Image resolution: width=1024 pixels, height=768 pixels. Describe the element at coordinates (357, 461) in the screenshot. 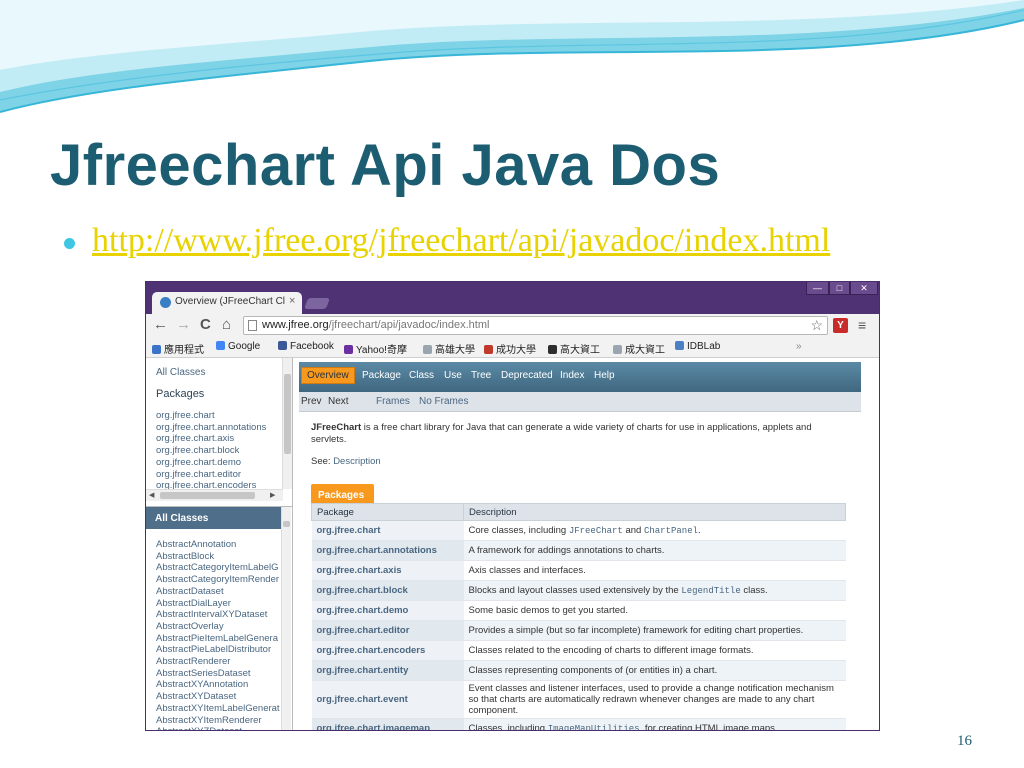

I see `see-description-link: Description` at that location.